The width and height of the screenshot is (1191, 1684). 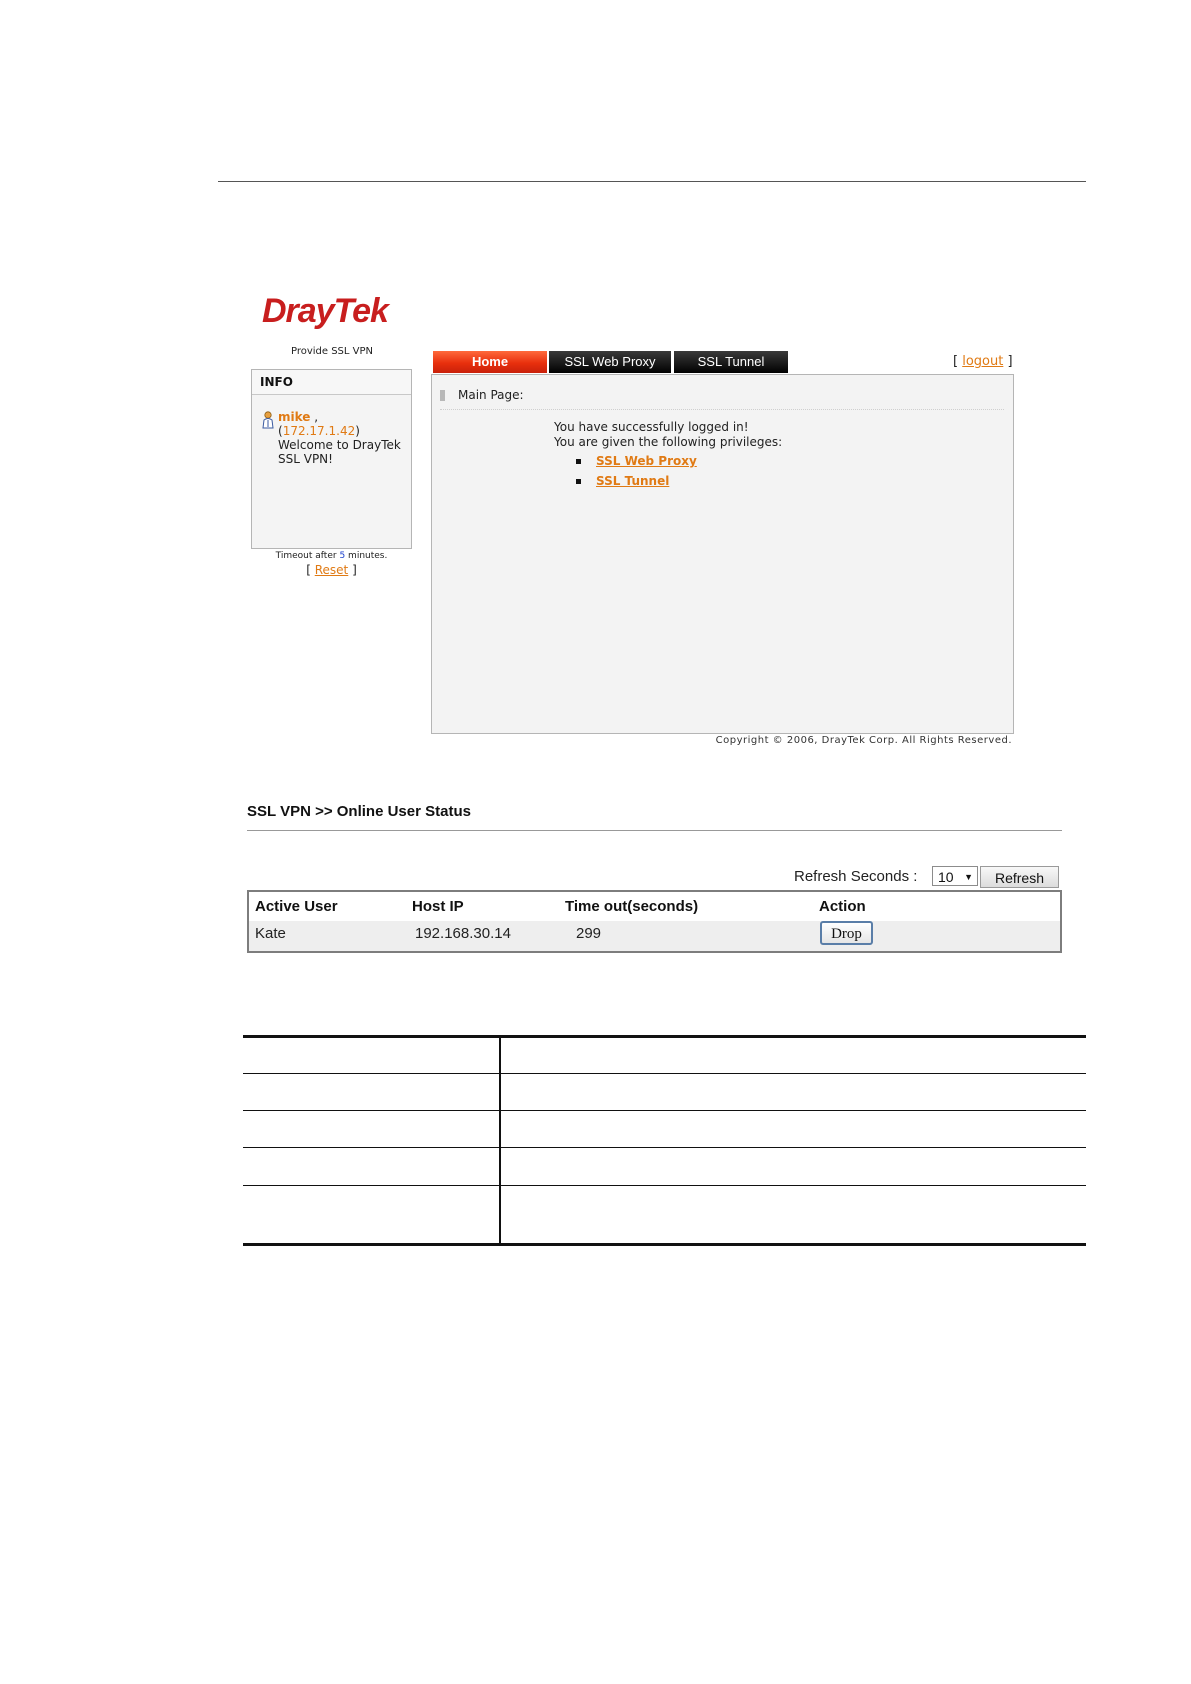 I want to click on cell-active-user: Kate, so click(x=270, y=933).